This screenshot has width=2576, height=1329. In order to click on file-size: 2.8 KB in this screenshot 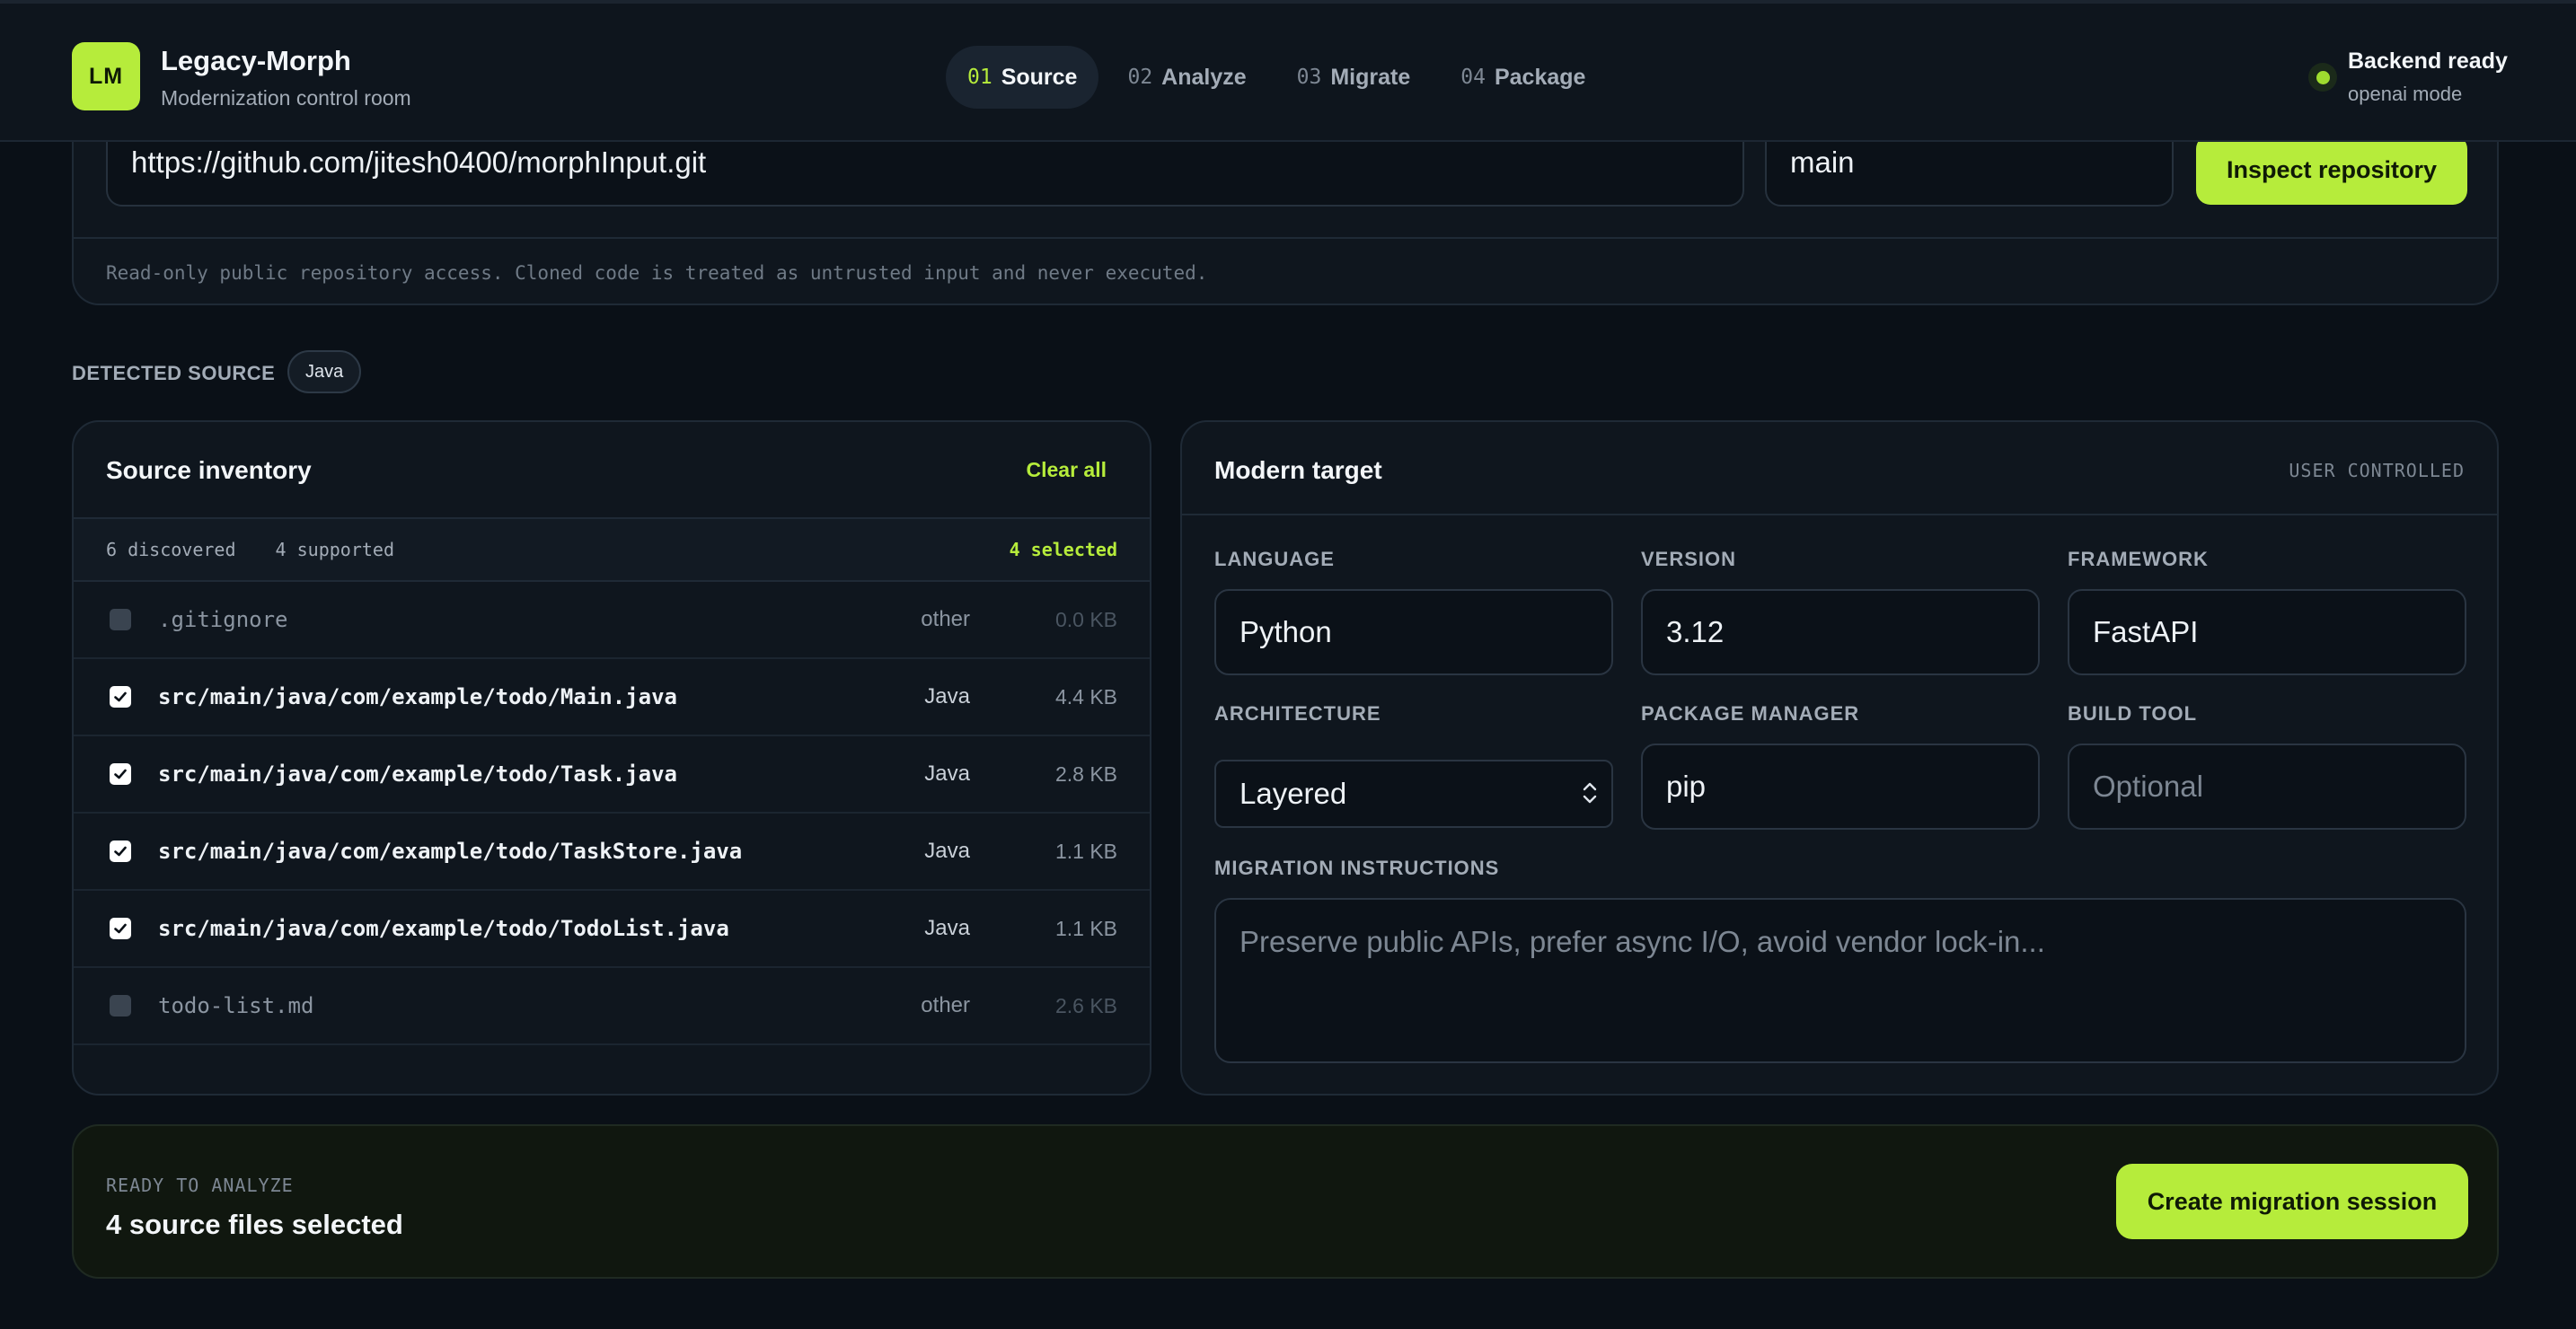, I will do `click(1085, 773)`.